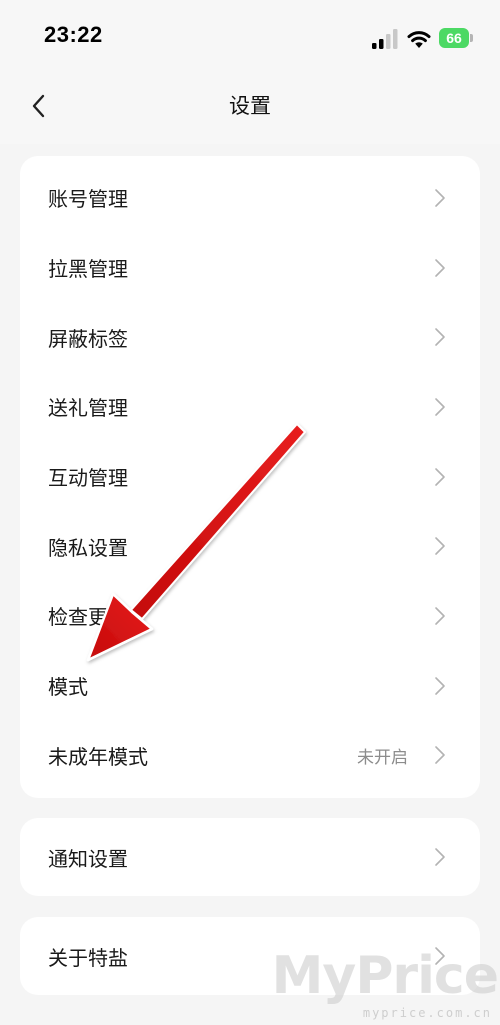 The height and width of the screenshot is (1025, 500). Describe the element at coordinates (385, 39) in the screenshot. I see `cellular-signal-icon` at that location.